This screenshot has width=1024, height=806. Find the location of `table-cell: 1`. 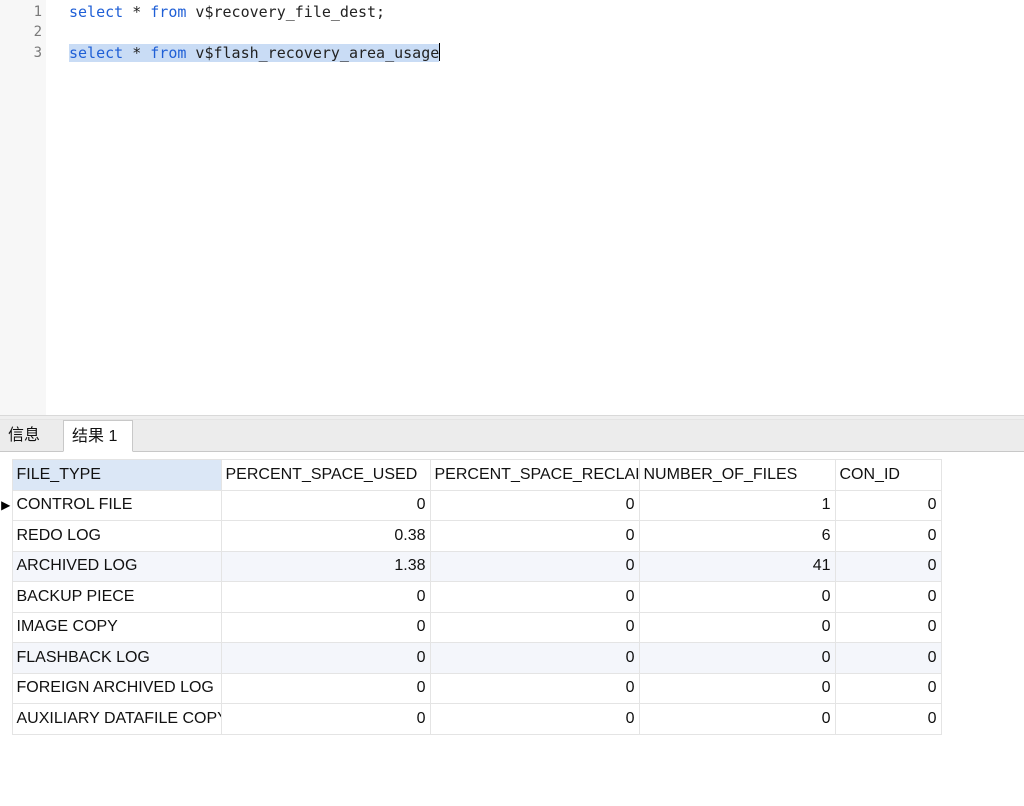

table-cell: 1 is located at coordinates (737, 505).